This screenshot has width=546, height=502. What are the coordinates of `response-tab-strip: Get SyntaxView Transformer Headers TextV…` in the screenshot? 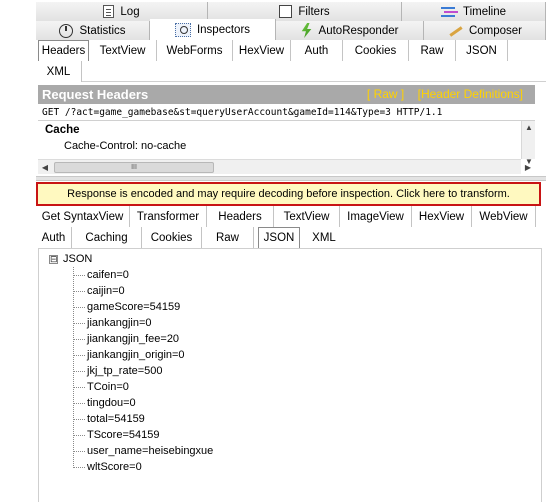 It's located at (291, 227).